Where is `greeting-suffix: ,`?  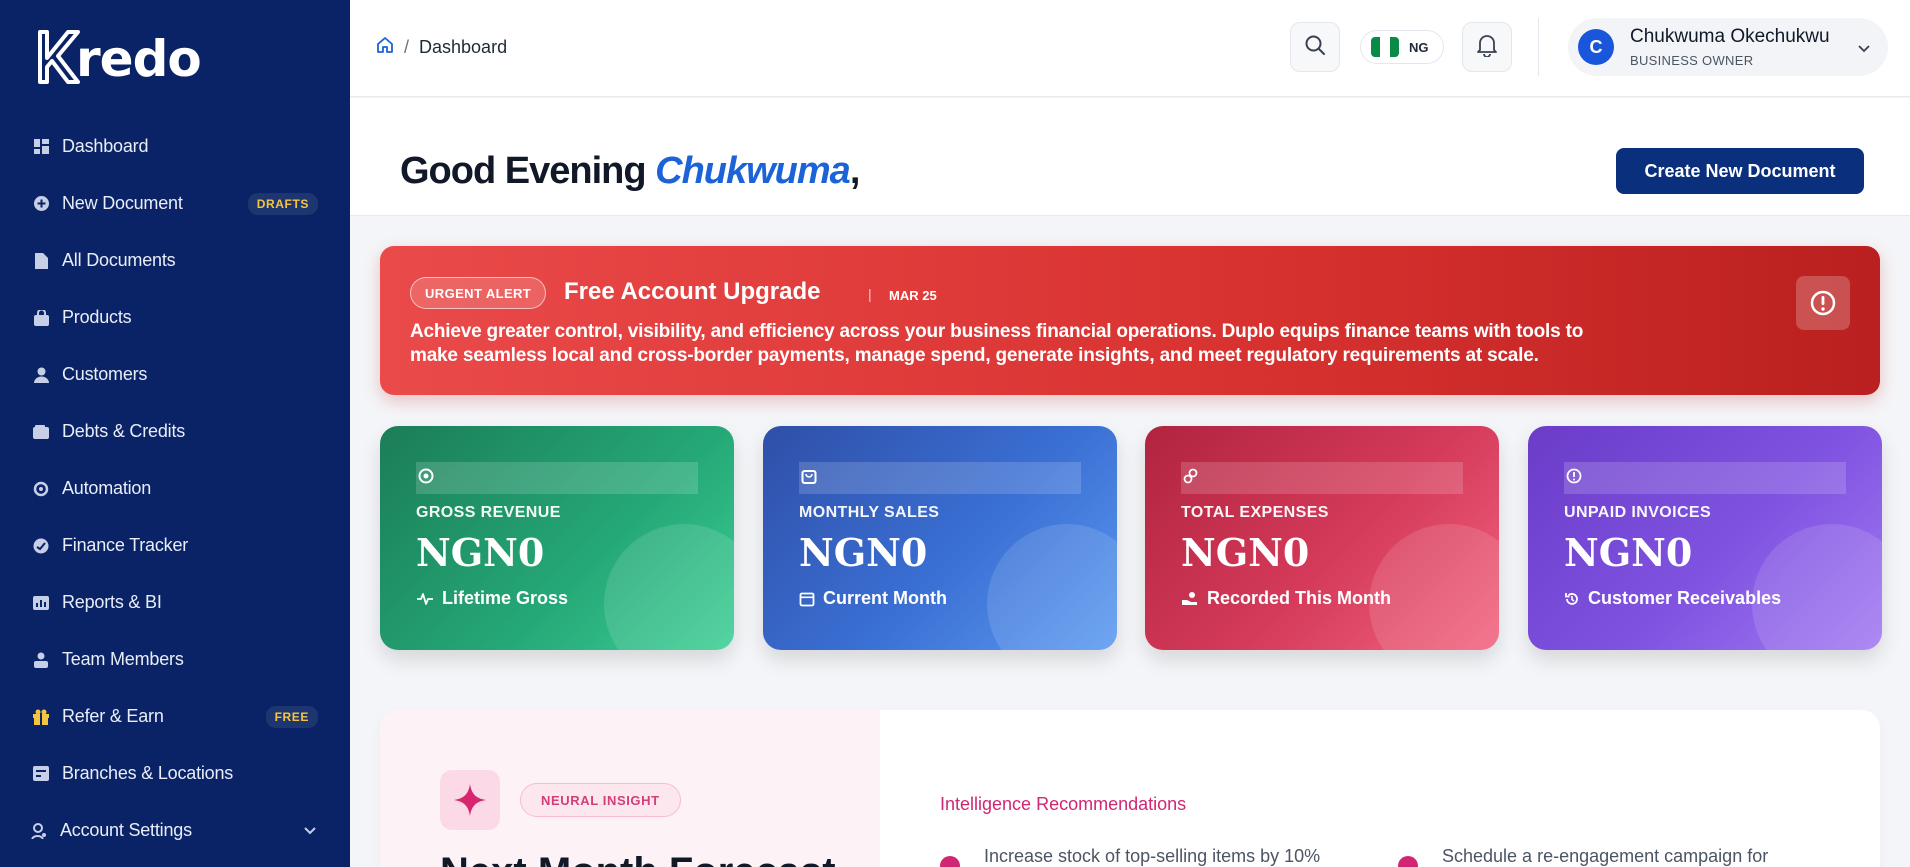
greeting-suffix: , is located at coordinates (855, 171).